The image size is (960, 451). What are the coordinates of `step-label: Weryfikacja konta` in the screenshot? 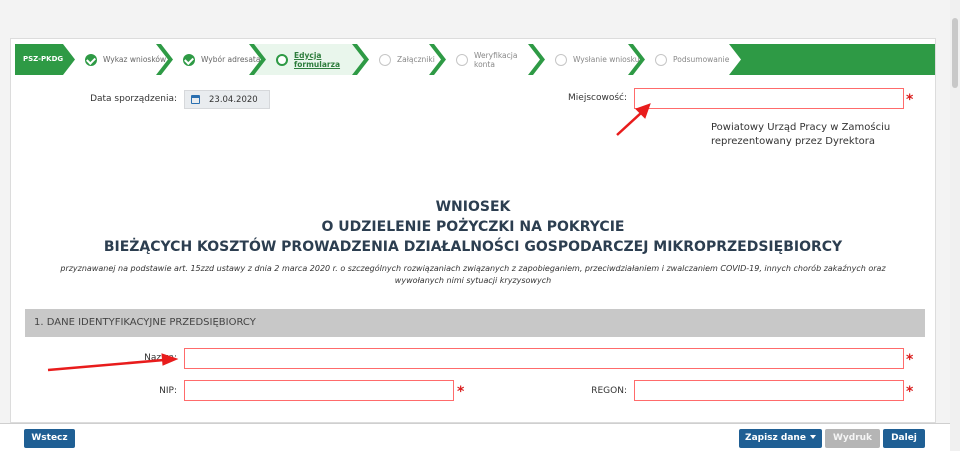 It's located at (496, 59).